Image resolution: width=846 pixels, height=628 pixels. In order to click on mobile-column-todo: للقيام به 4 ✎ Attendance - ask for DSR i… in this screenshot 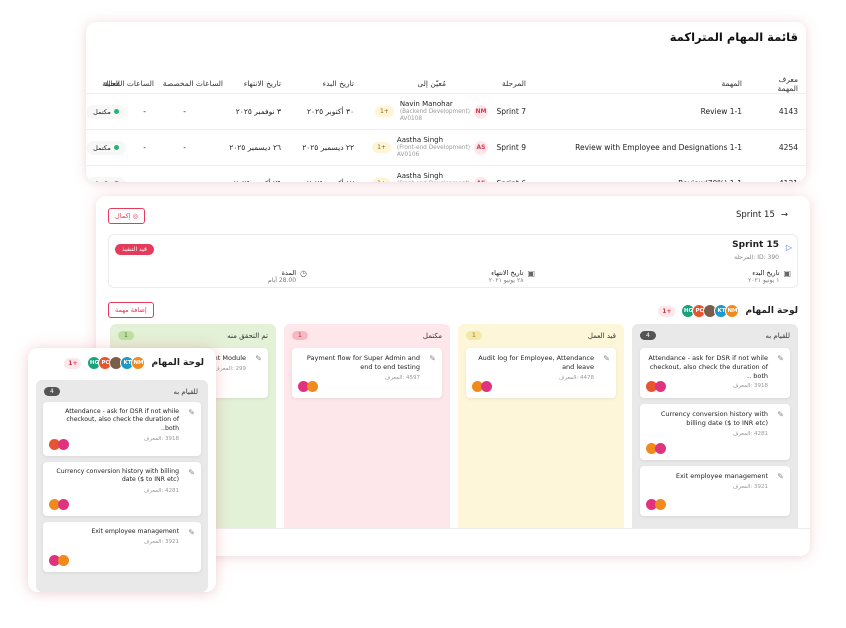, I will do `click(122, 486)`.